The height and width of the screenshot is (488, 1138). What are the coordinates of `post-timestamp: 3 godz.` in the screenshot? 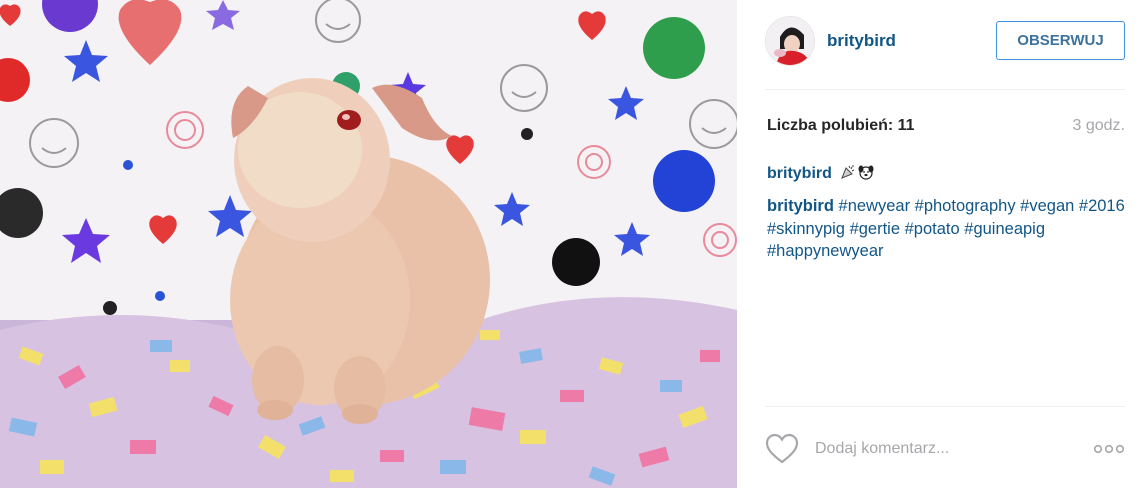 It's located at (1099, 126).